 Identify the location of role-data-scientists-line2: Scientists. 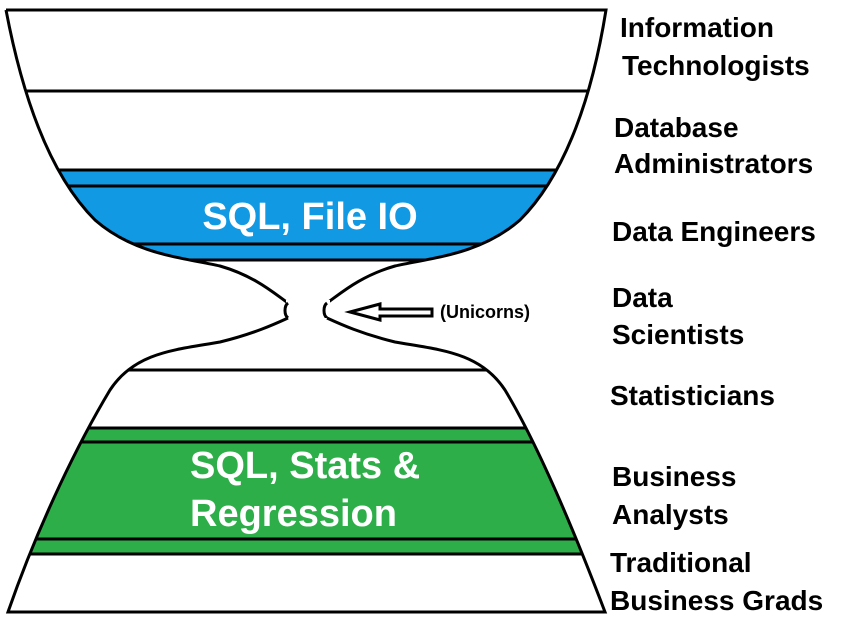
(678, 334).